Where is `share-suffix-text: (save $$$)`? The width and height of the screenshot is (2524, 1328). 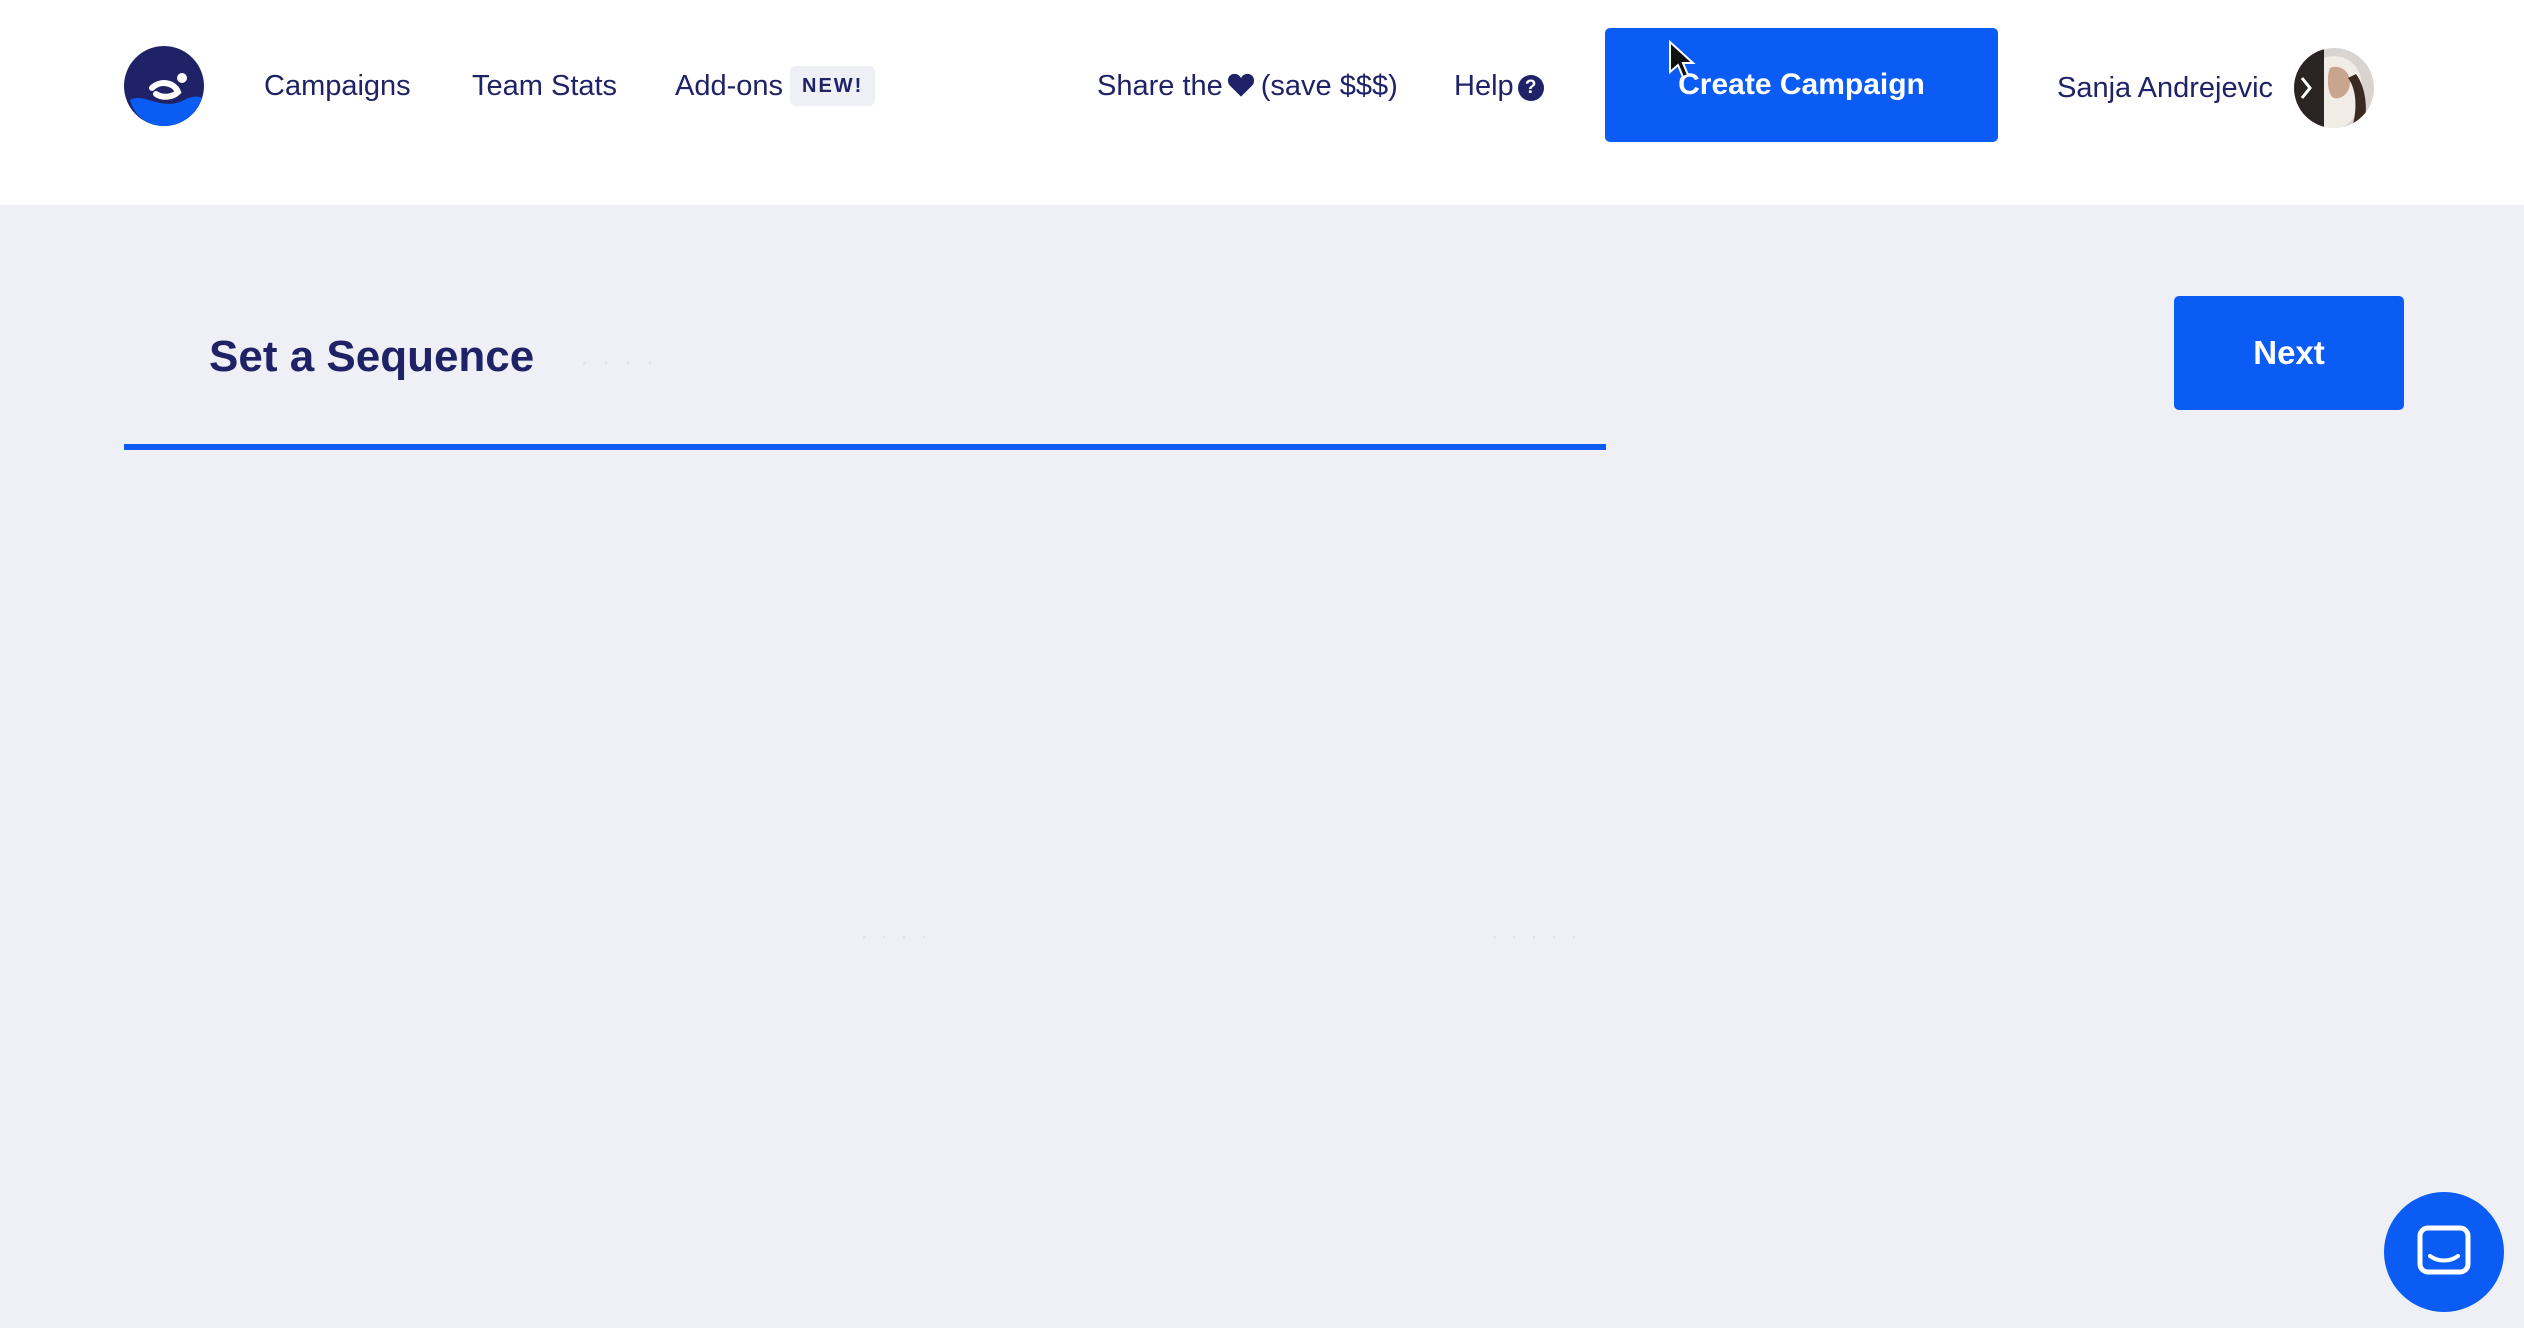 share-suffix-text: (save $$$) is located at coordinates (1329, 86).